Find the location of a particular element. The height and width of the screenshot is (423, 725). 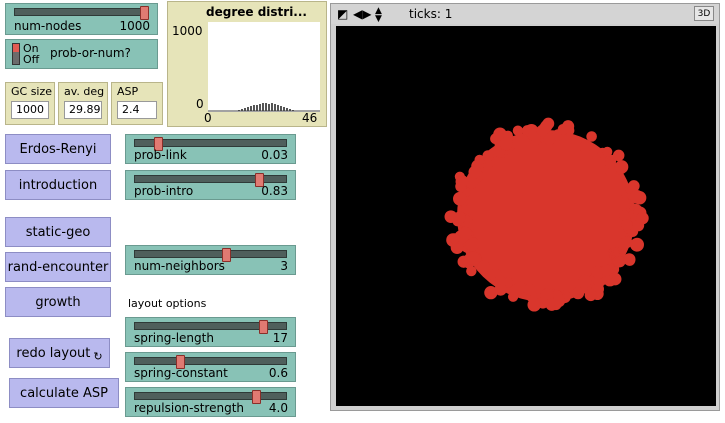

prob-or-num-switch: On Off prob-or-num? is located at coordinates (81, 54).